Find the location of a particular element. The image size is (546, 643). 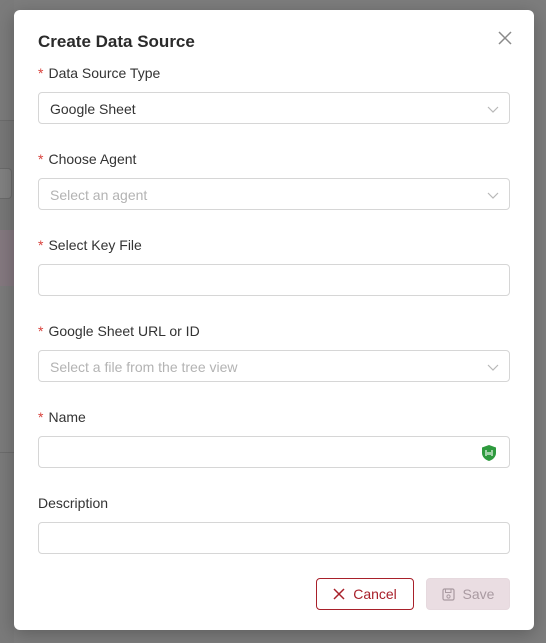

key-file-input is located at coordinates (274, 280).